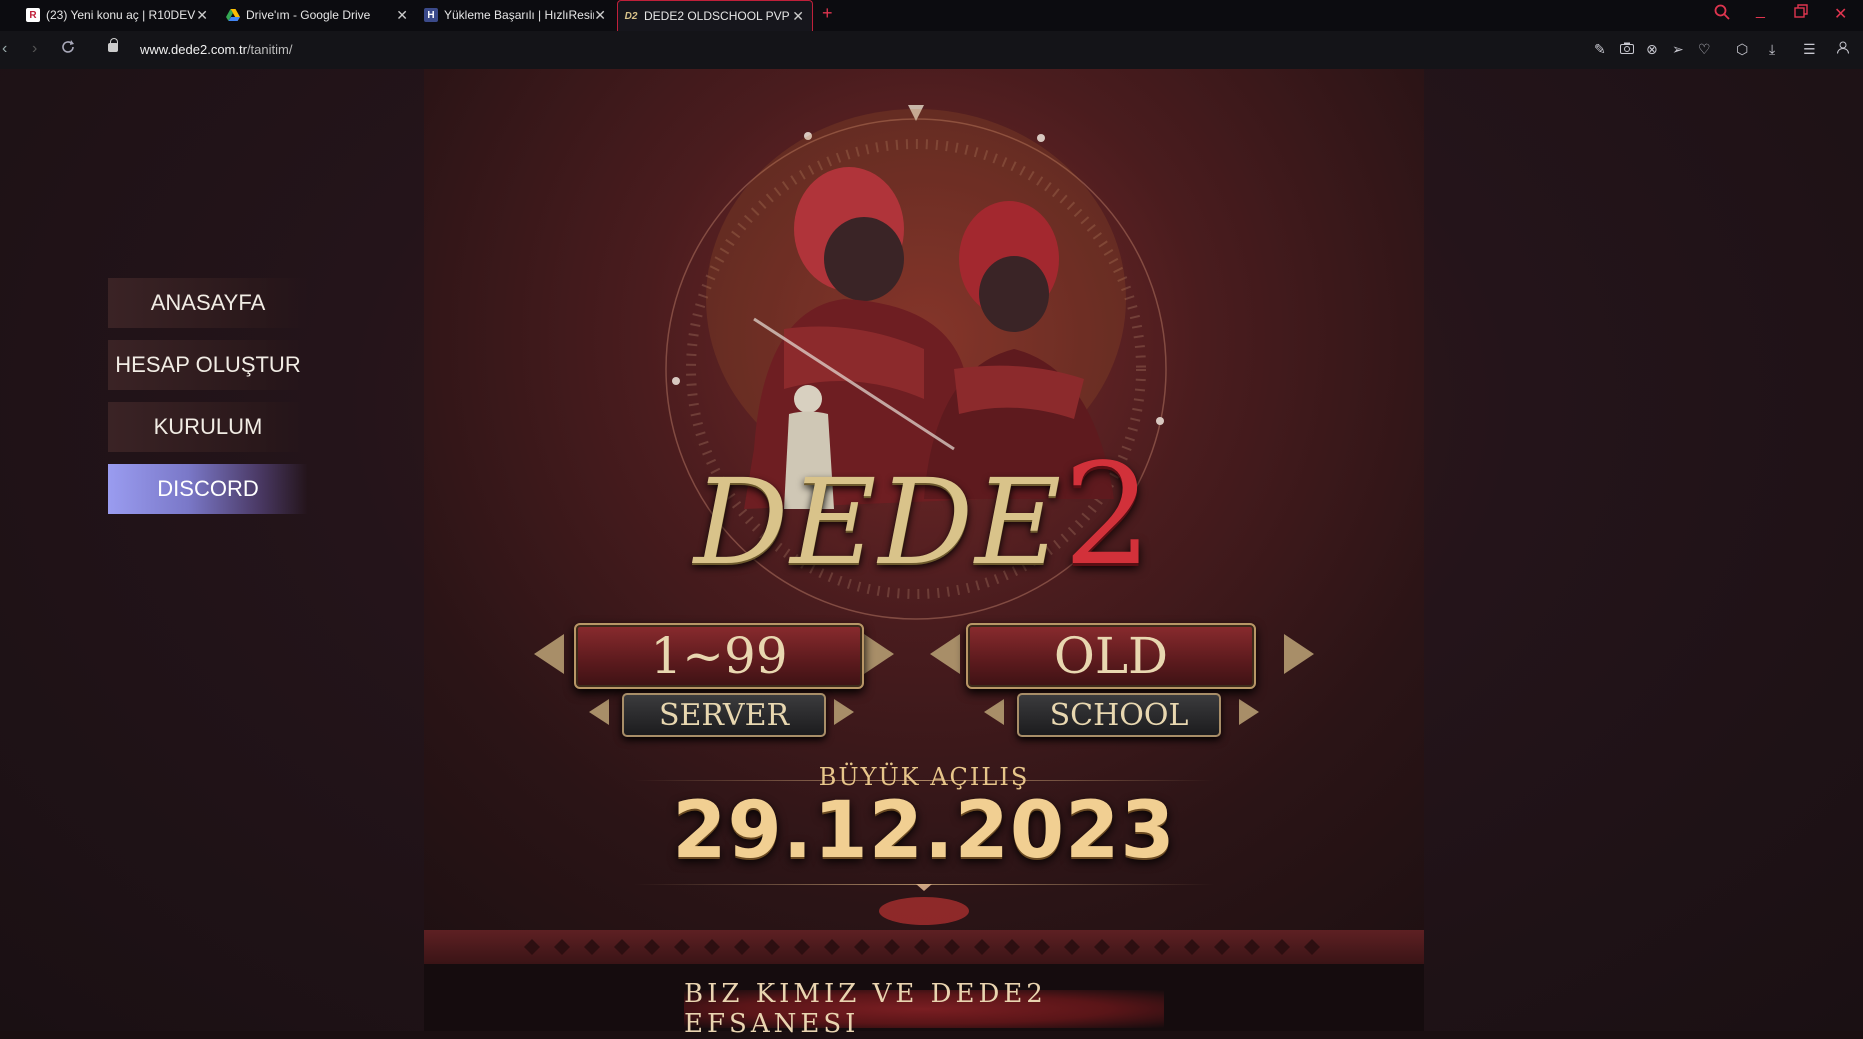  I want to click on url-path: /tanitim/, so click(269, 49).